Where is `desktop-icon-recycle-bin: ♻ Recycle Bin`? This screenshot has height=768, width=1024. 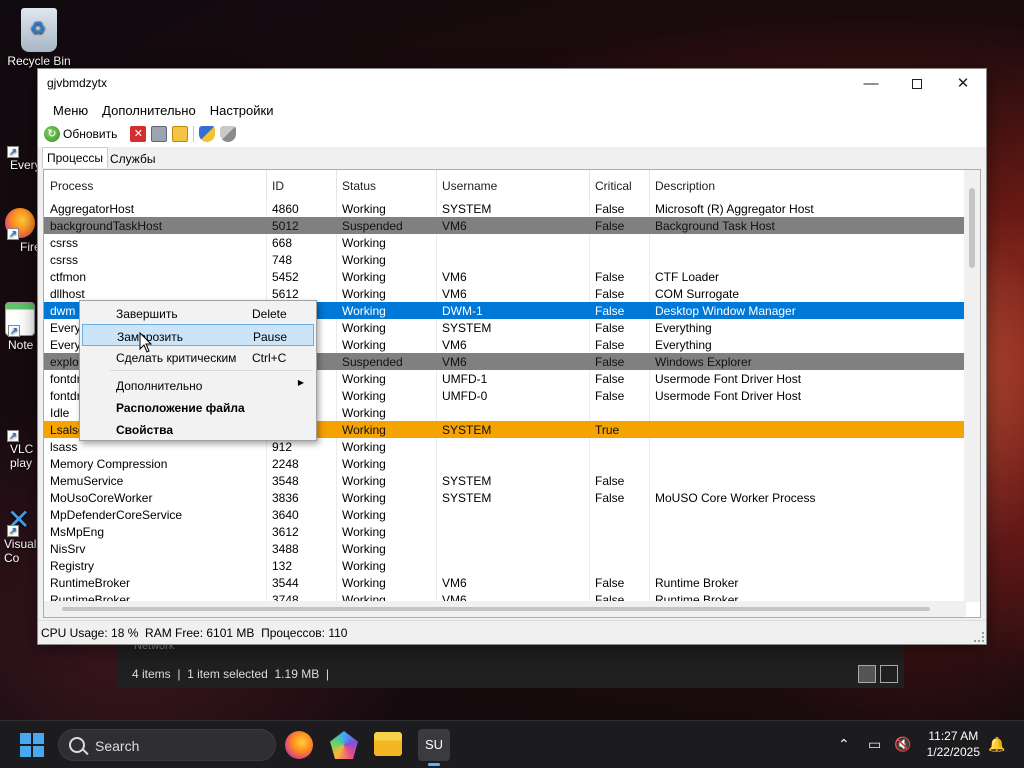
desktop-icon-recycle-bin: ♻ Recycle Bin is located at coordinates (39, 38).